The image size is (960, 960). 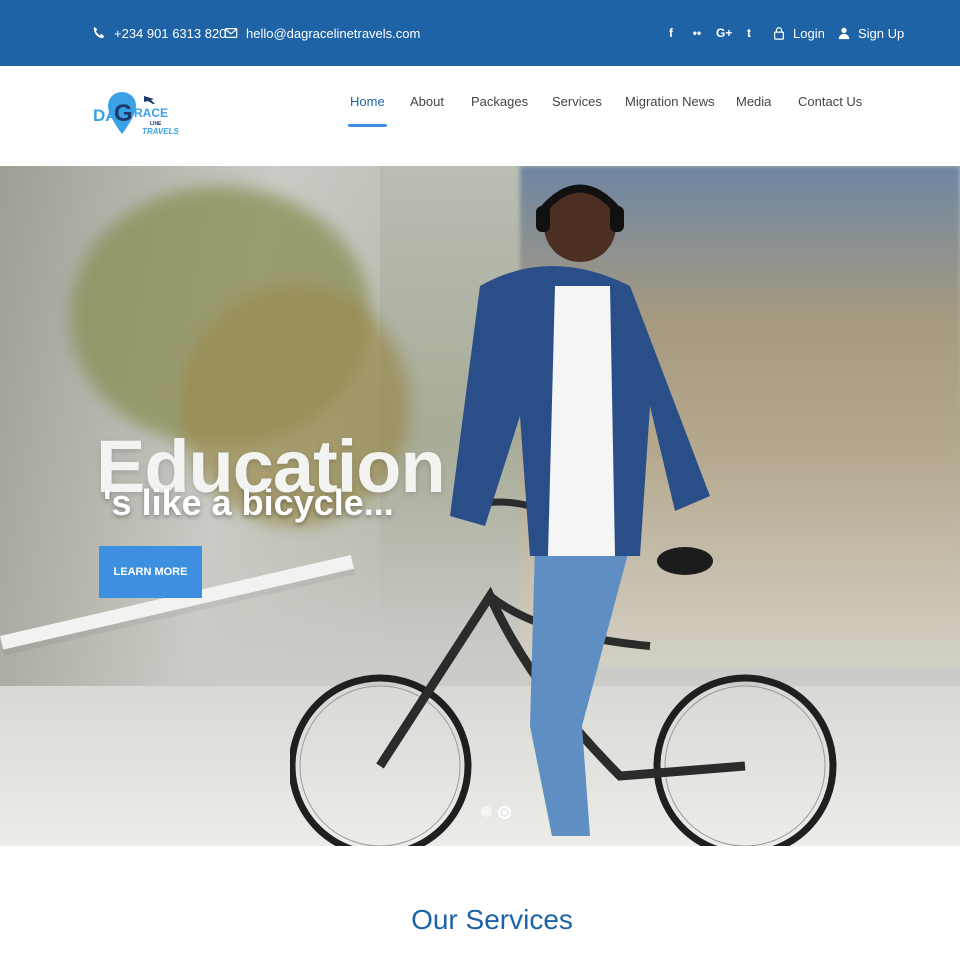 I want to click on nav-contact-us: Contact Us, so click(x=830, y=110).